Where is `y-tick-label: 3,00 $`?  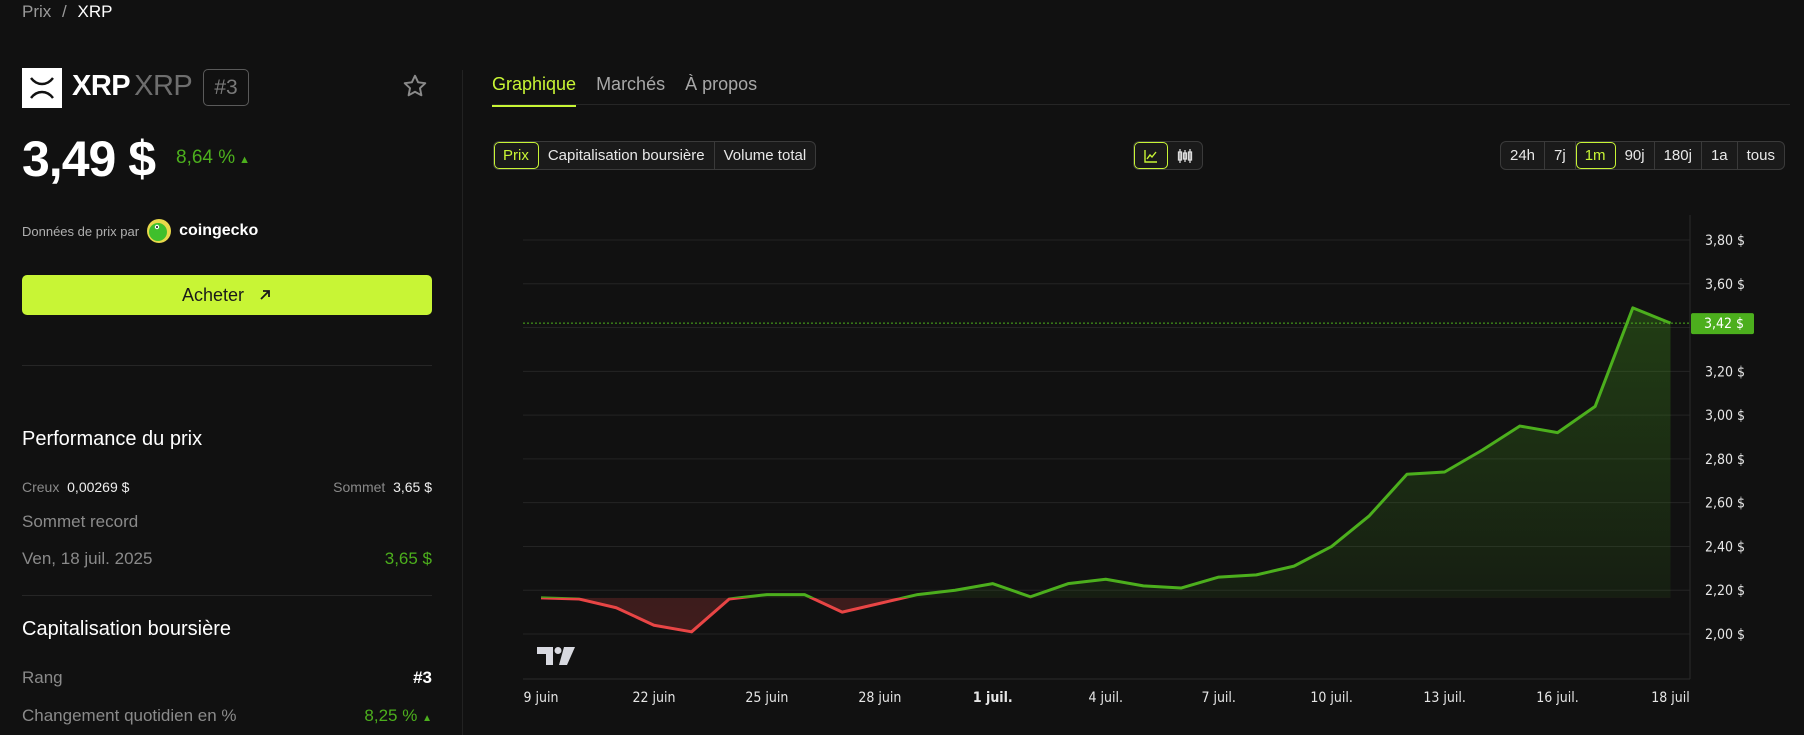 y-tick-label: 3,00 $ is located at coordinates (1725, 416).